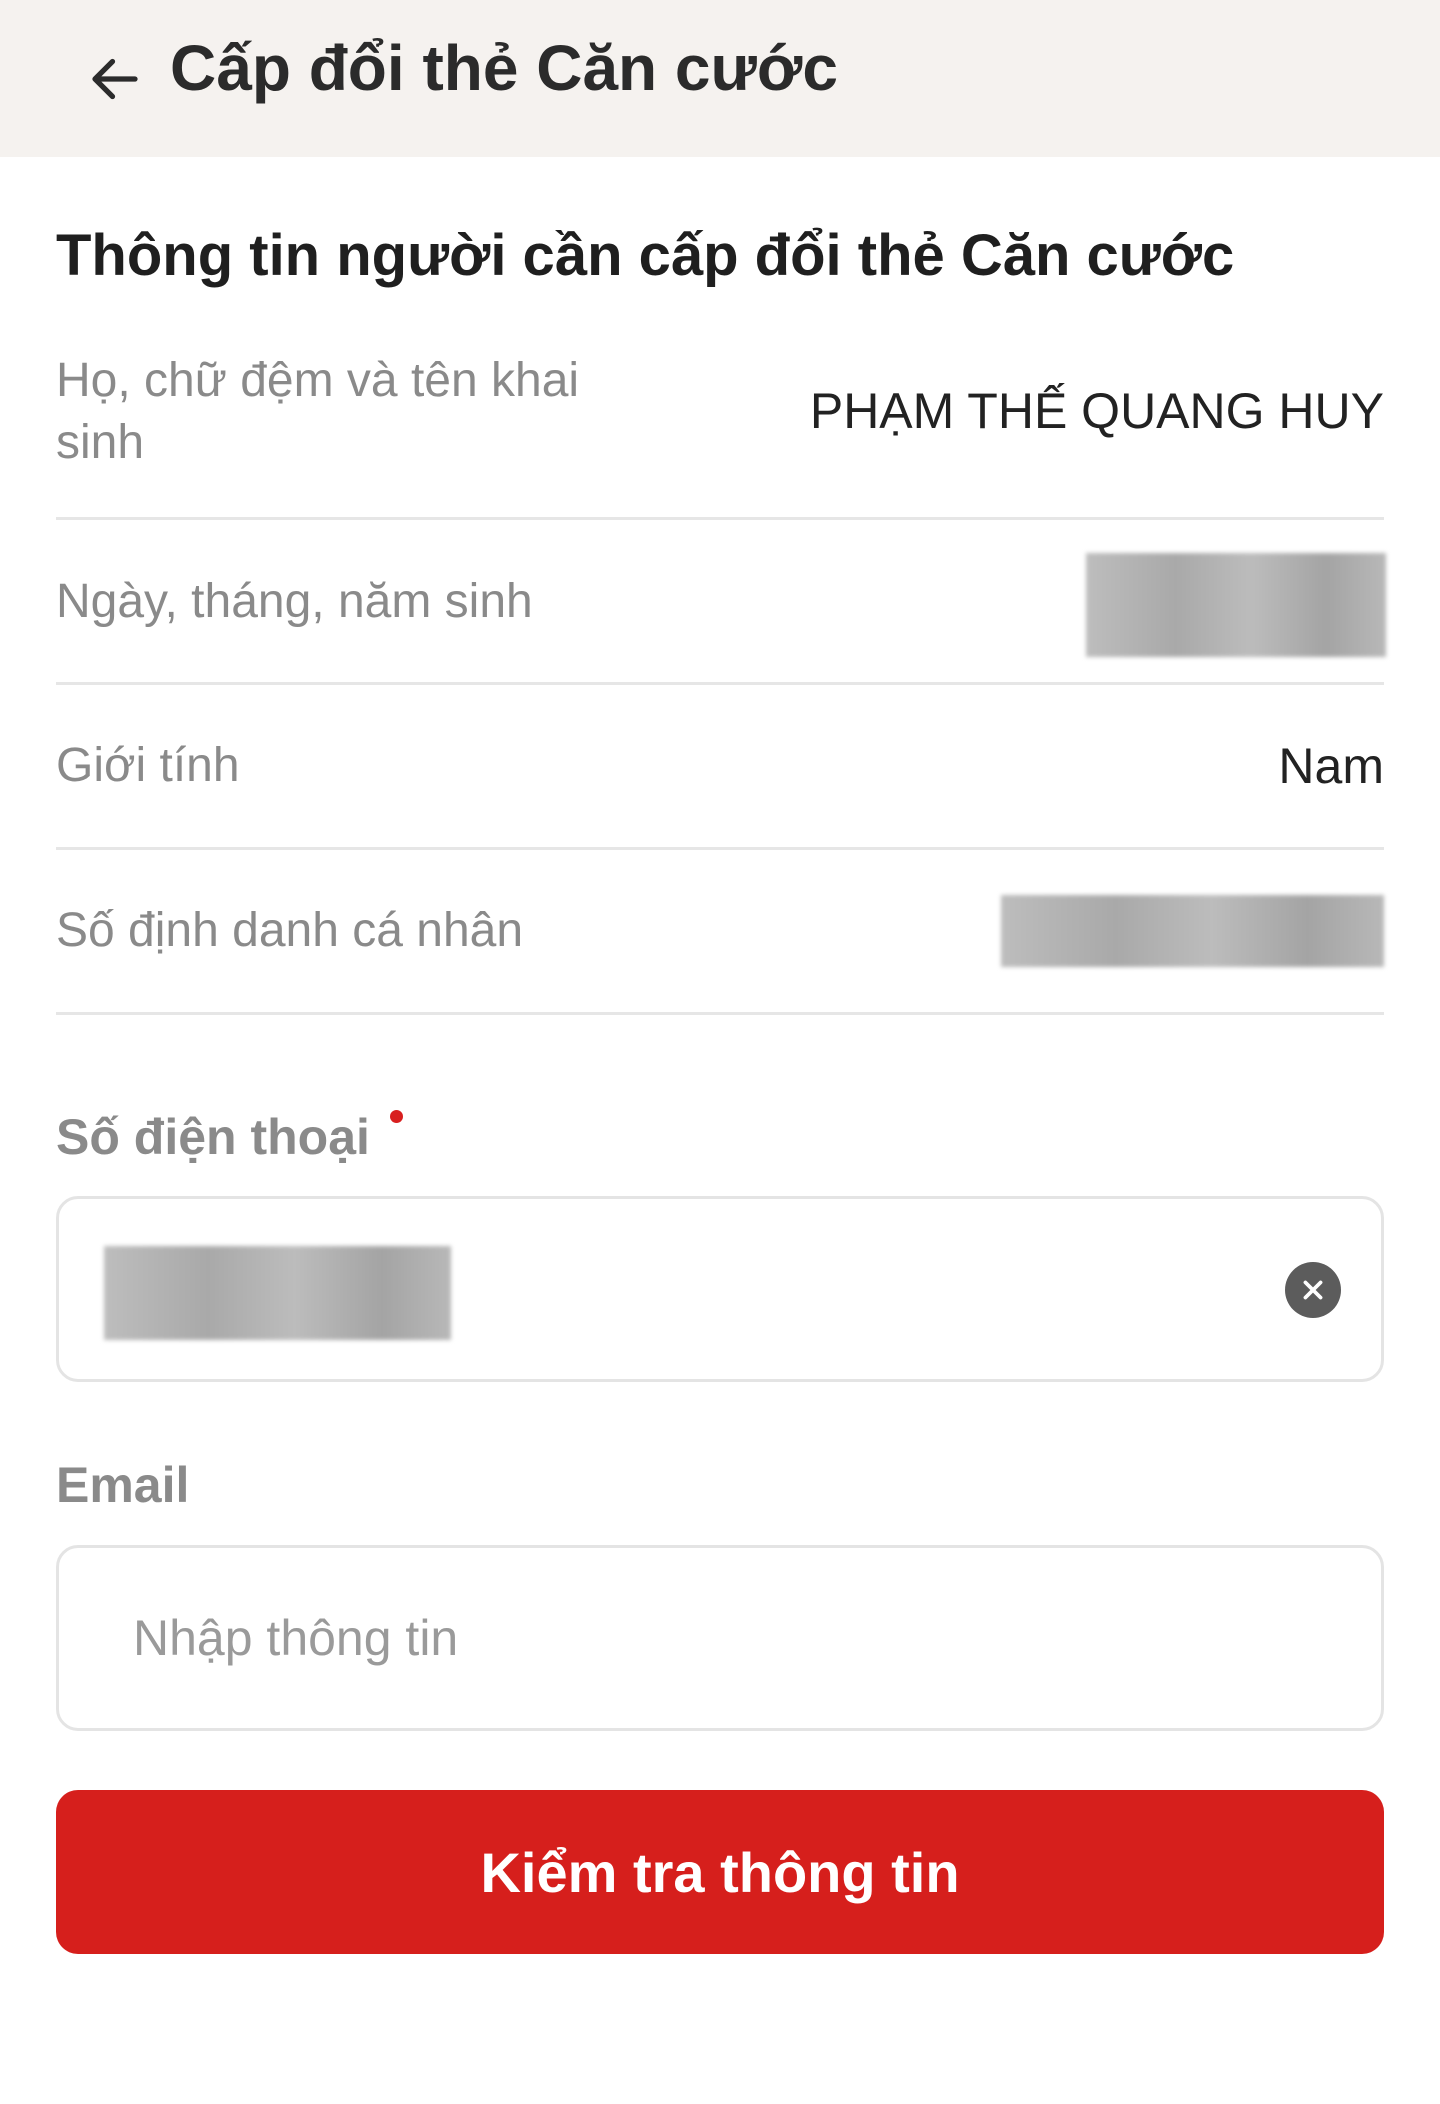 The image size is (1440, 2104). Describe the element at coordinates (720, 1289) in the screenshot. I see `phone-field` at that location.